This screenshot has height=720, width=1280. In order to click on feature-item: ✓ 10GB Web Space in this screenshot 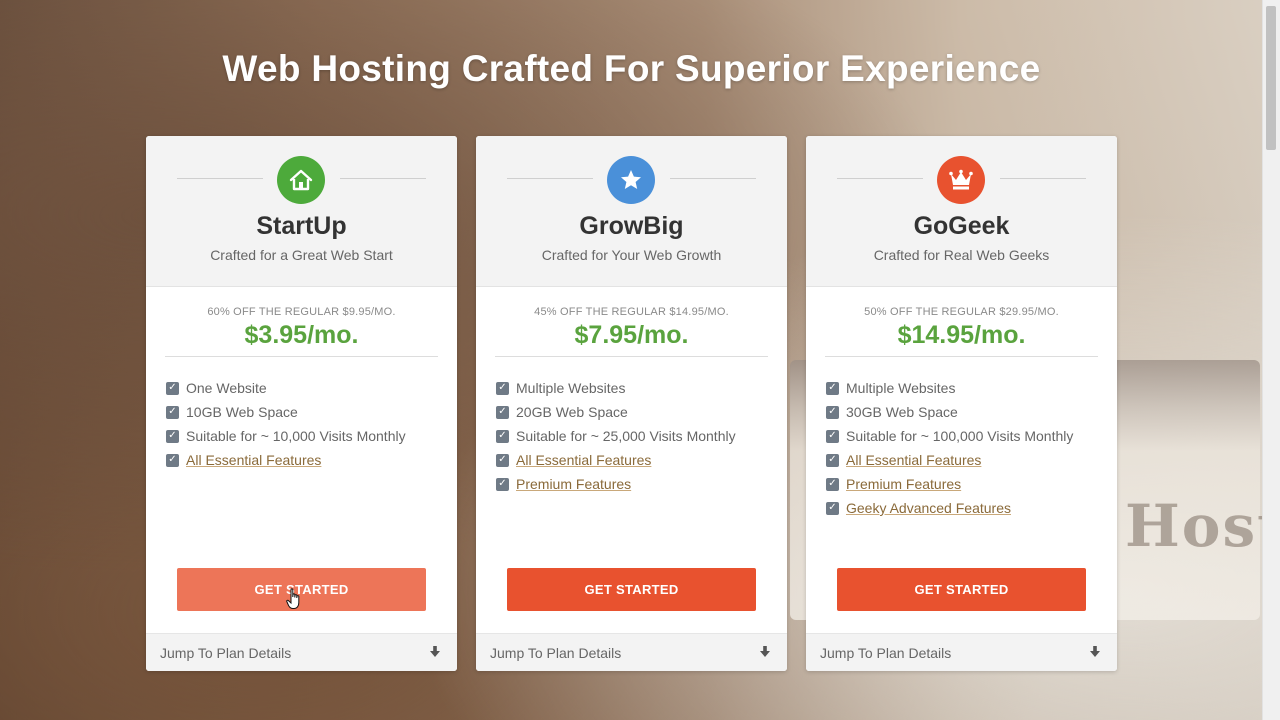, I will do `click(286, 412)`.